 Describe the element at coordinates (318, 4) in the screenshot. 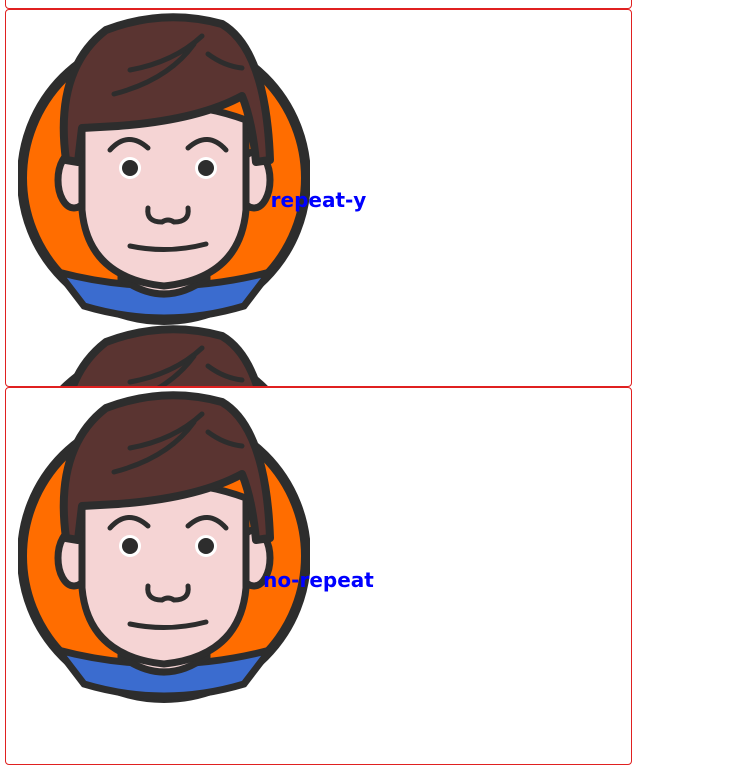

I see `previous-box` at that location.